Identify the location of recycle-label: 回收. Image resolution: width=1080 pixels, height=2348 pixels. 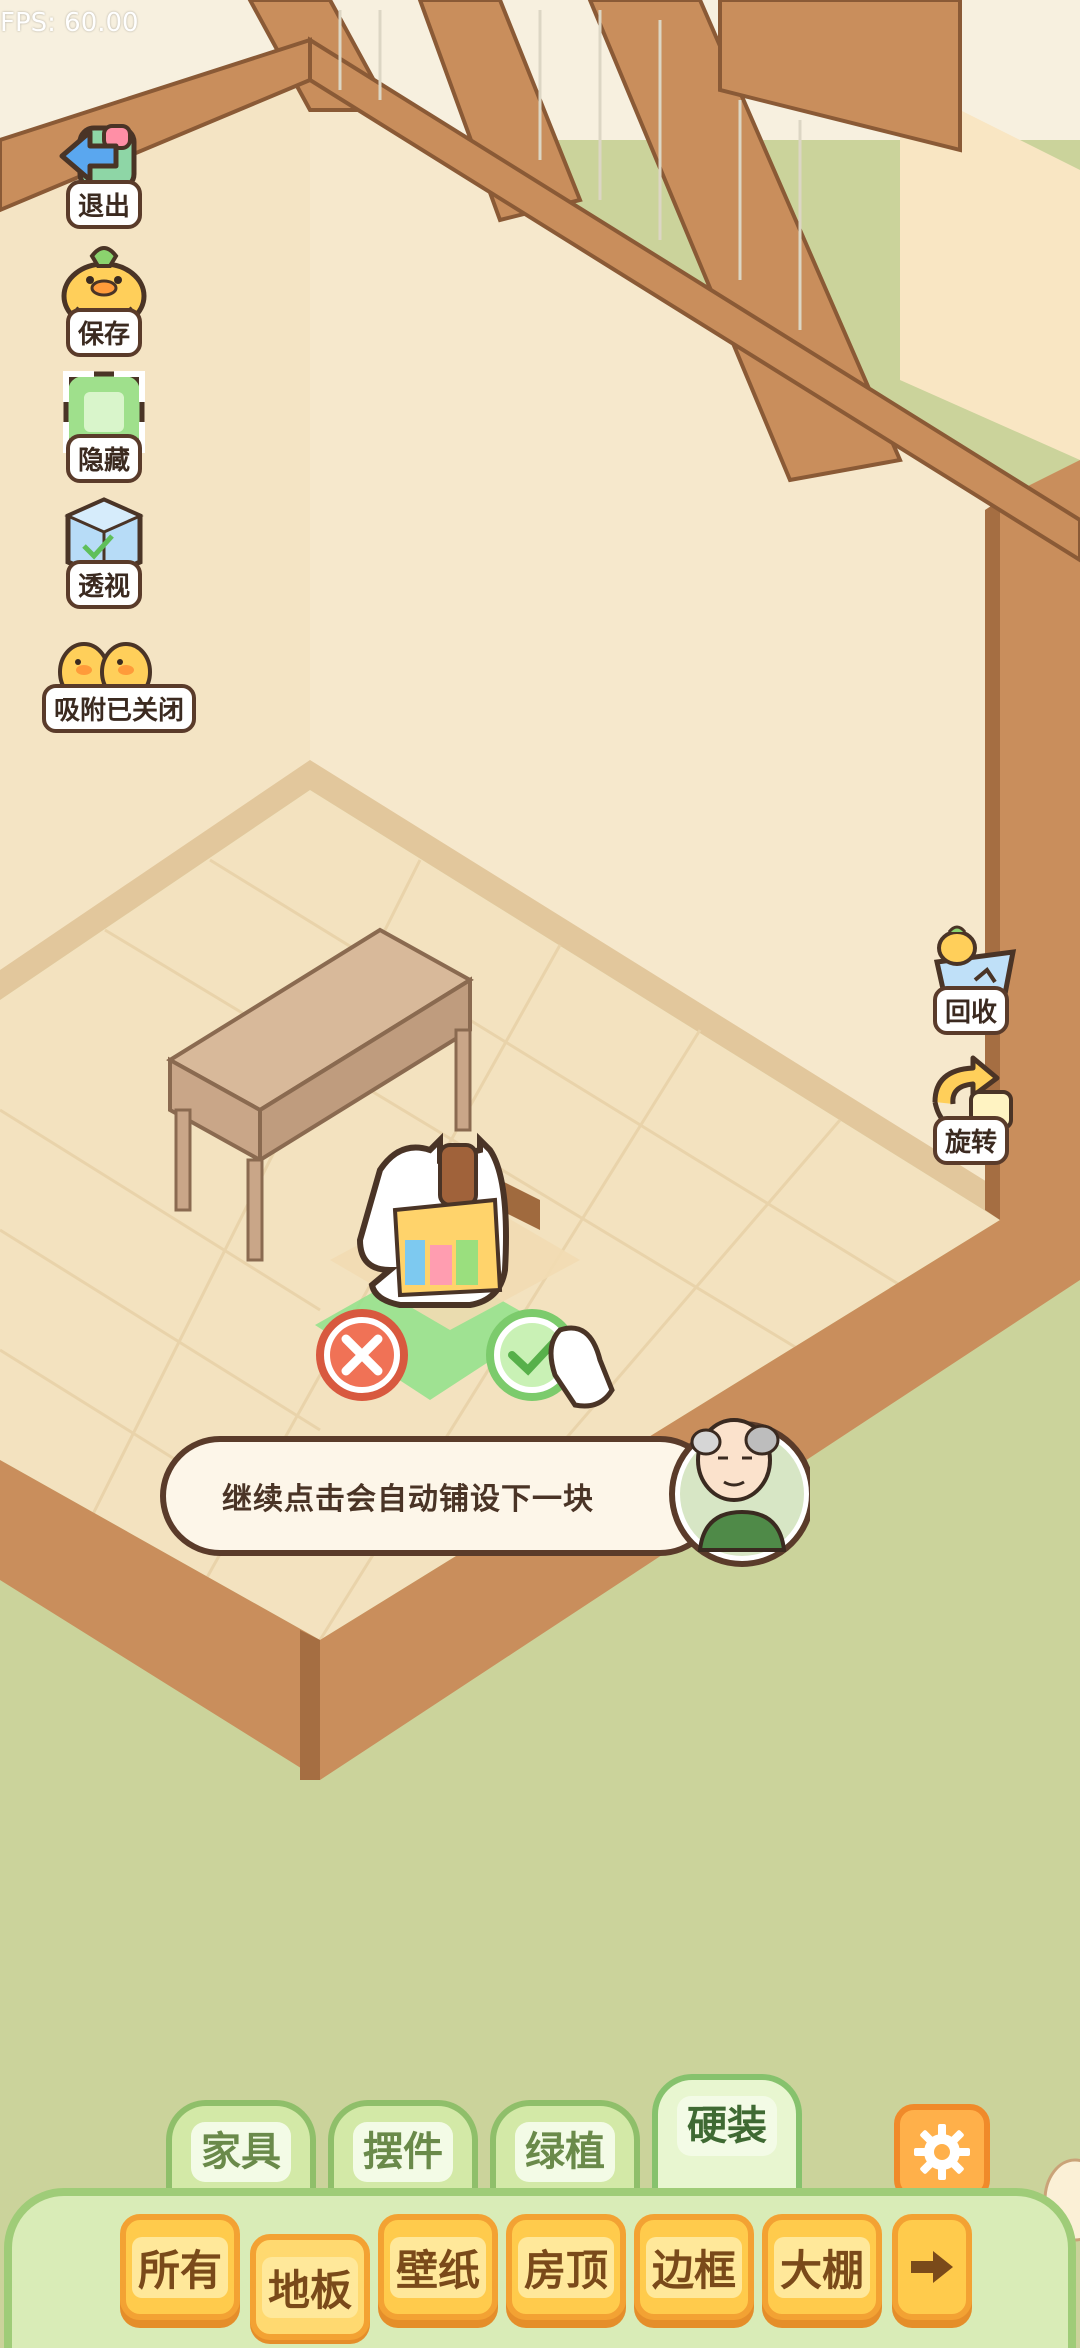
(970, 1010).